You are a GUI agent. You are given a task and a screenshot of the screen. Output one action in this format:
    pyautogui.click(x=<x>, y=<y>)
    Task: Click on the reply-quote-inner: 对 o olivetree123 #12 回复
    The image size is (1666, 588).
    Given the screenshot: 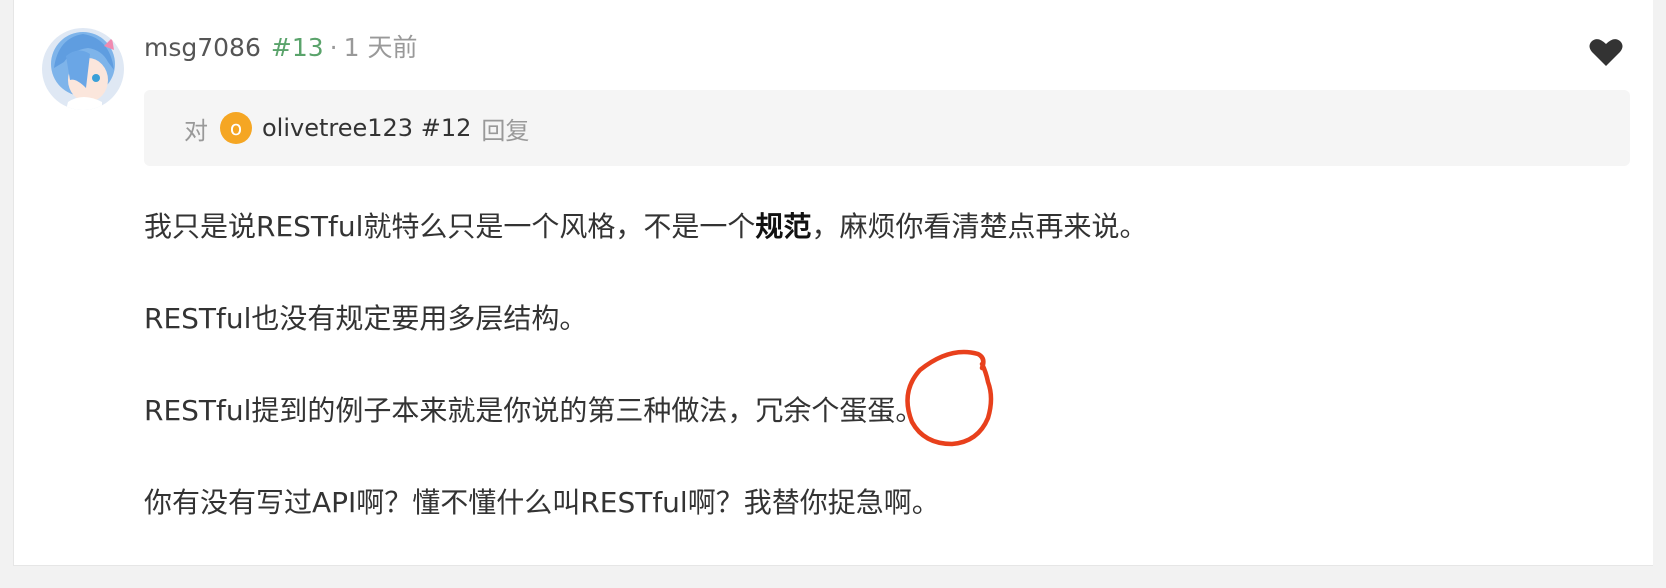 What is the action you would take?
    pyautogui.click(x=356, y=128)
    